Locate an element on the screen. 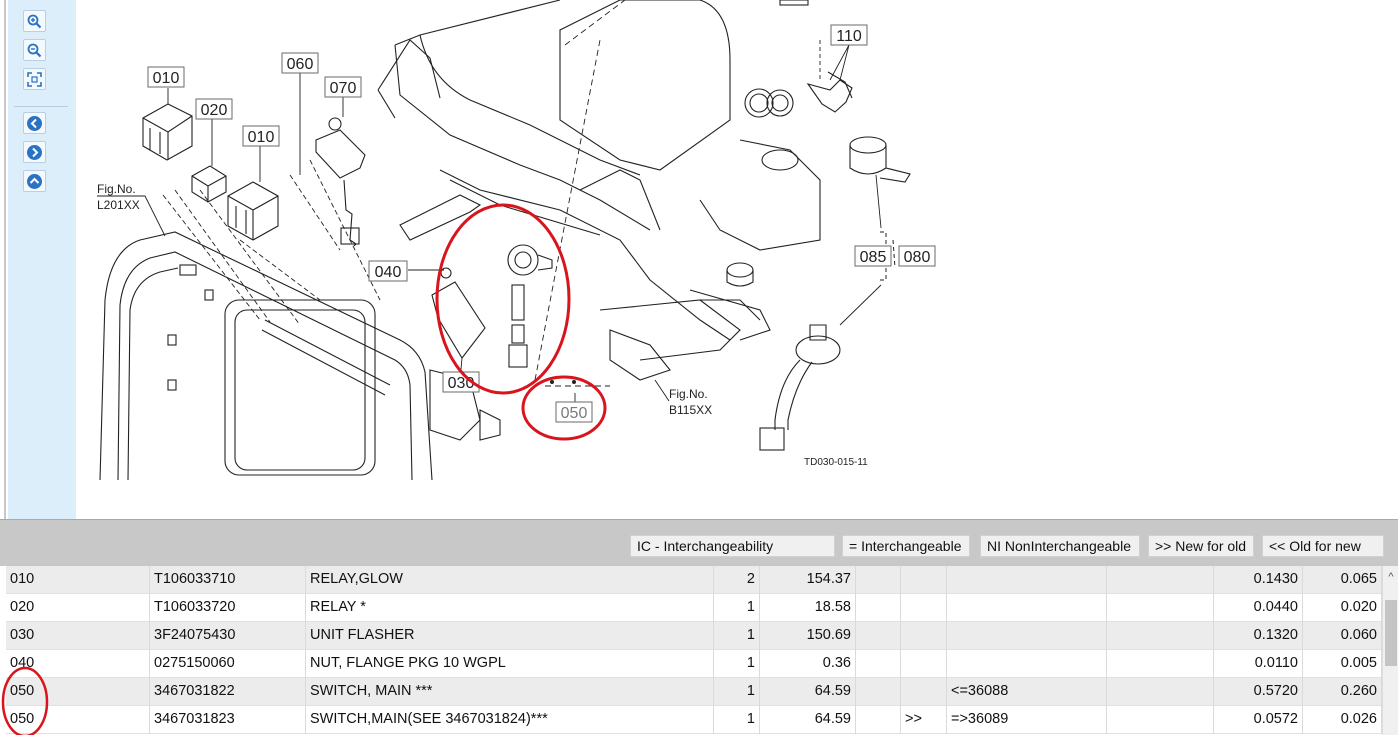  cell-w1: 0.0440 is located at coordinates (1258, 608).